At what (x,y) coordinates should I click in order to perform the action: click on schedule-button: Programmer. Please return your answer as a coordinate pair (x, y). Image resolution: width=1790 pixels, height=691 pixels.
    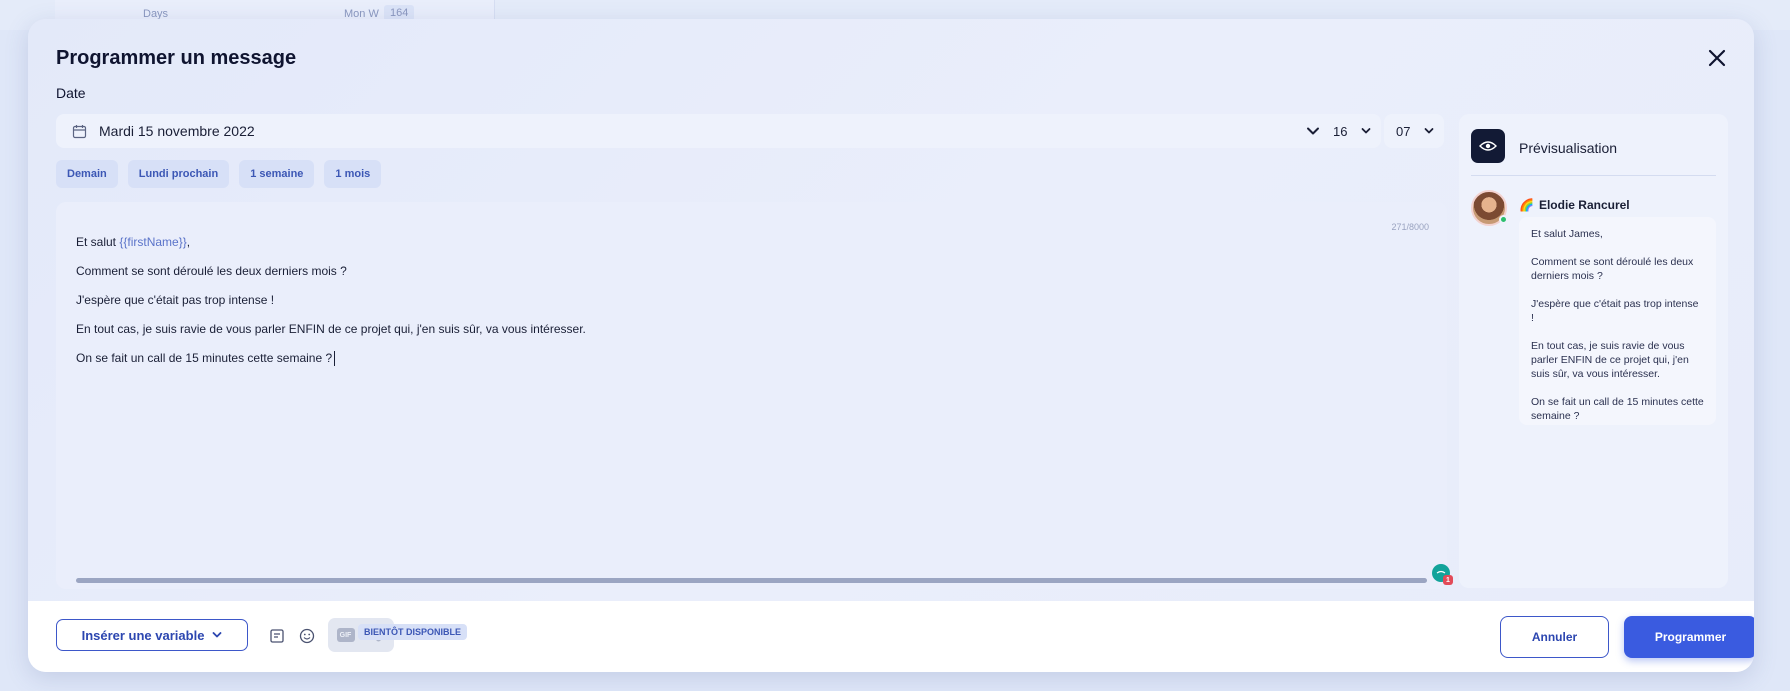
    Looking at the image, I should click on (1689, 637).